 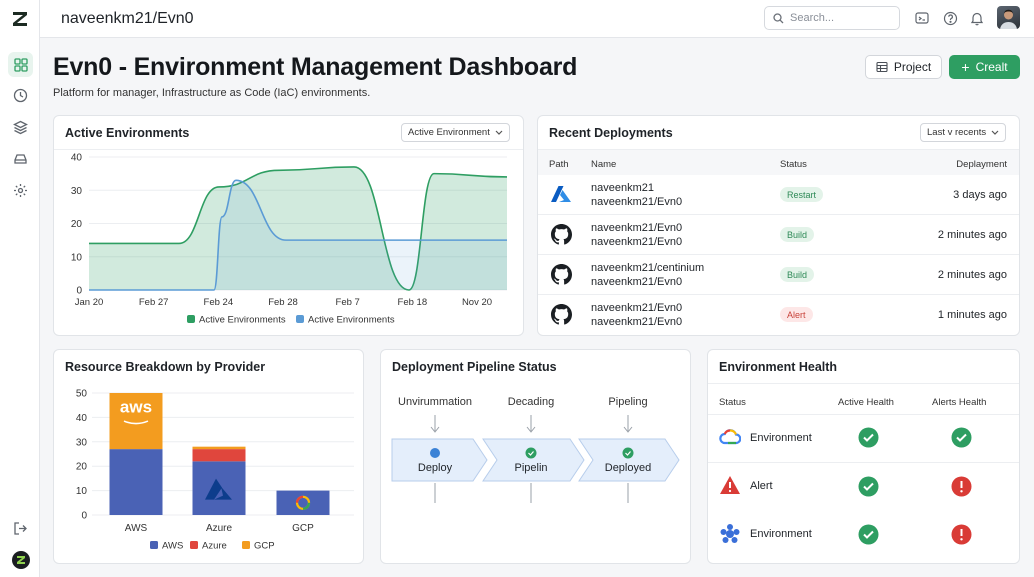 What do you see at coordinates (413, 302) in the screenshot?
I see `x-tick-label: Feb 18` at bounding box center [413, 302].